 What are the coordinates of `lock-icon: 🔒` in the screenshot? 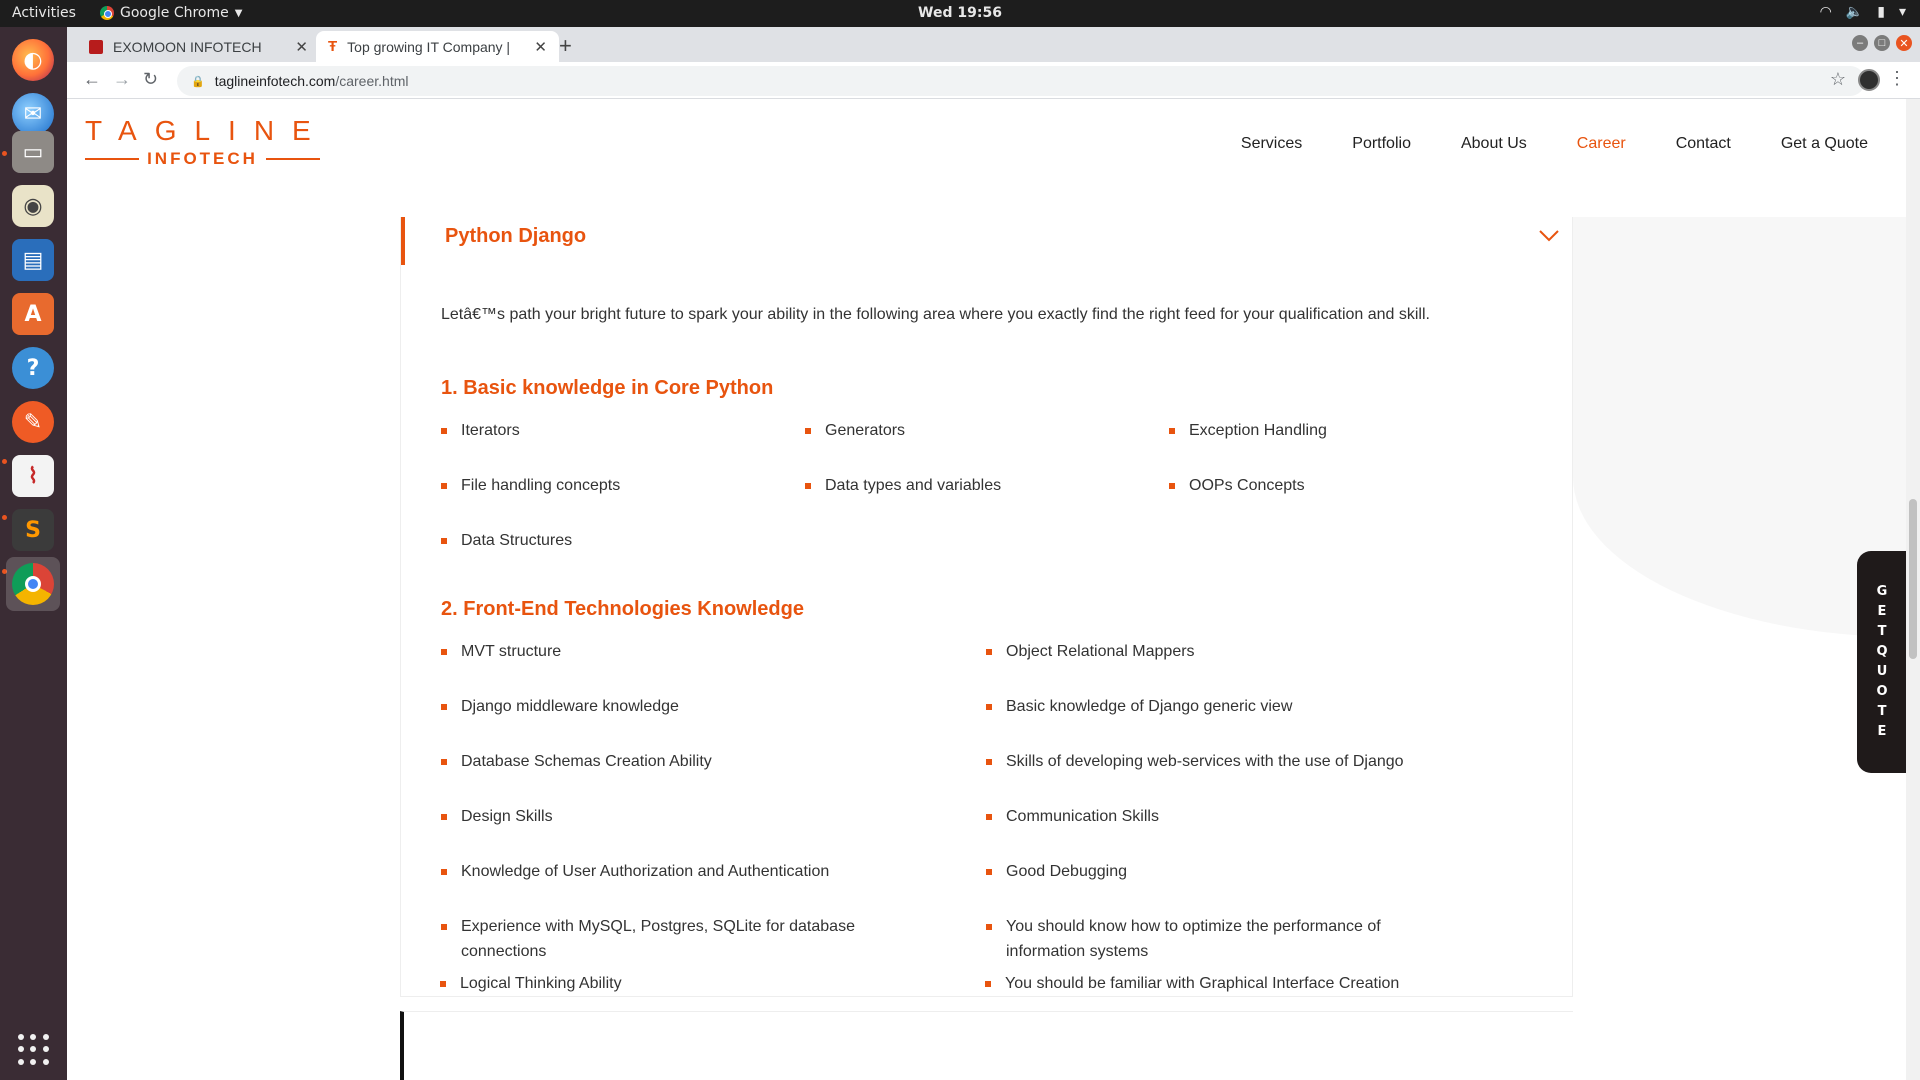 It's located at (198, 81).